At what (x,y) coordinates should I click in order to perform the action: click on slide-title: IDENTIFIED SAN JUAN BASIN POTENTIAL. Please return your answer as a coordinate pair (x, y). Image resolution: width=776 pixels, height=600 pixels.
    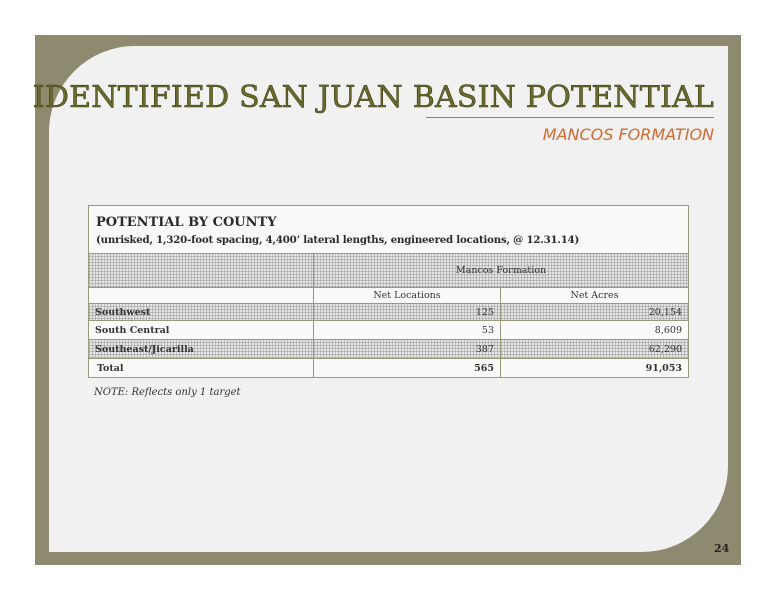
    Looking at the image, I should click on (373, 98).